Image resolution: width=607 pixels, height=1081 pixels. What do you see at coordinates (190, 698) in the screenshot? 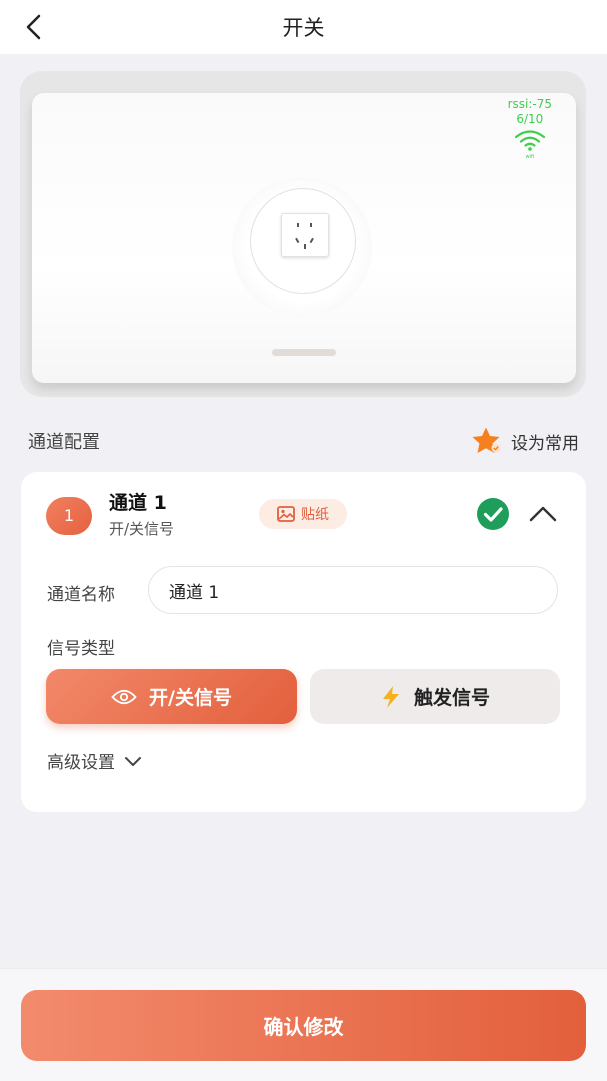
I see `signal-onoff-label: 开/关信号` at bounding box center [190, 698].